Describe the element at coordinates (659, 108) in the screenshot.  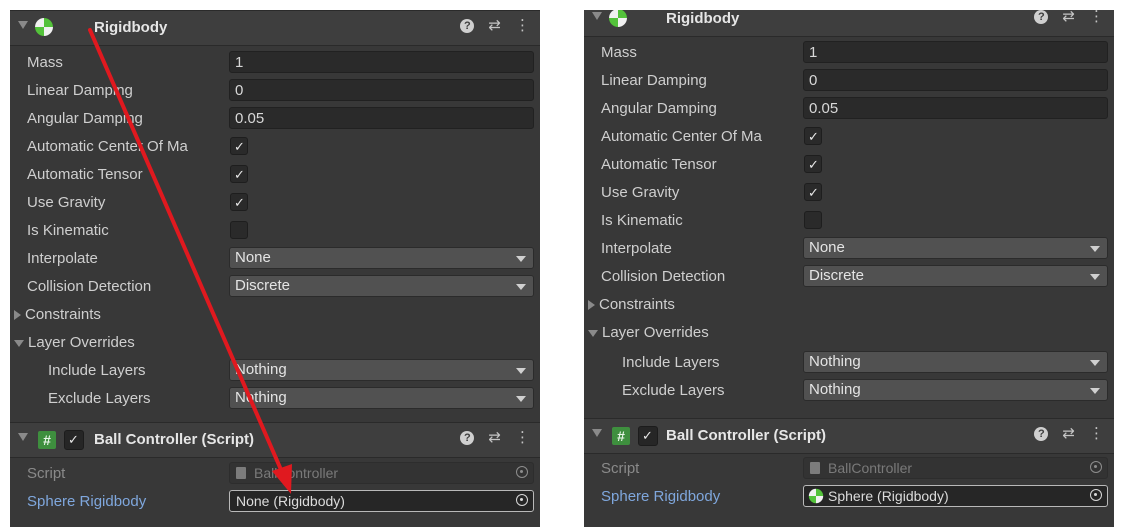
I see `field-label: Angular Damping` at that location.